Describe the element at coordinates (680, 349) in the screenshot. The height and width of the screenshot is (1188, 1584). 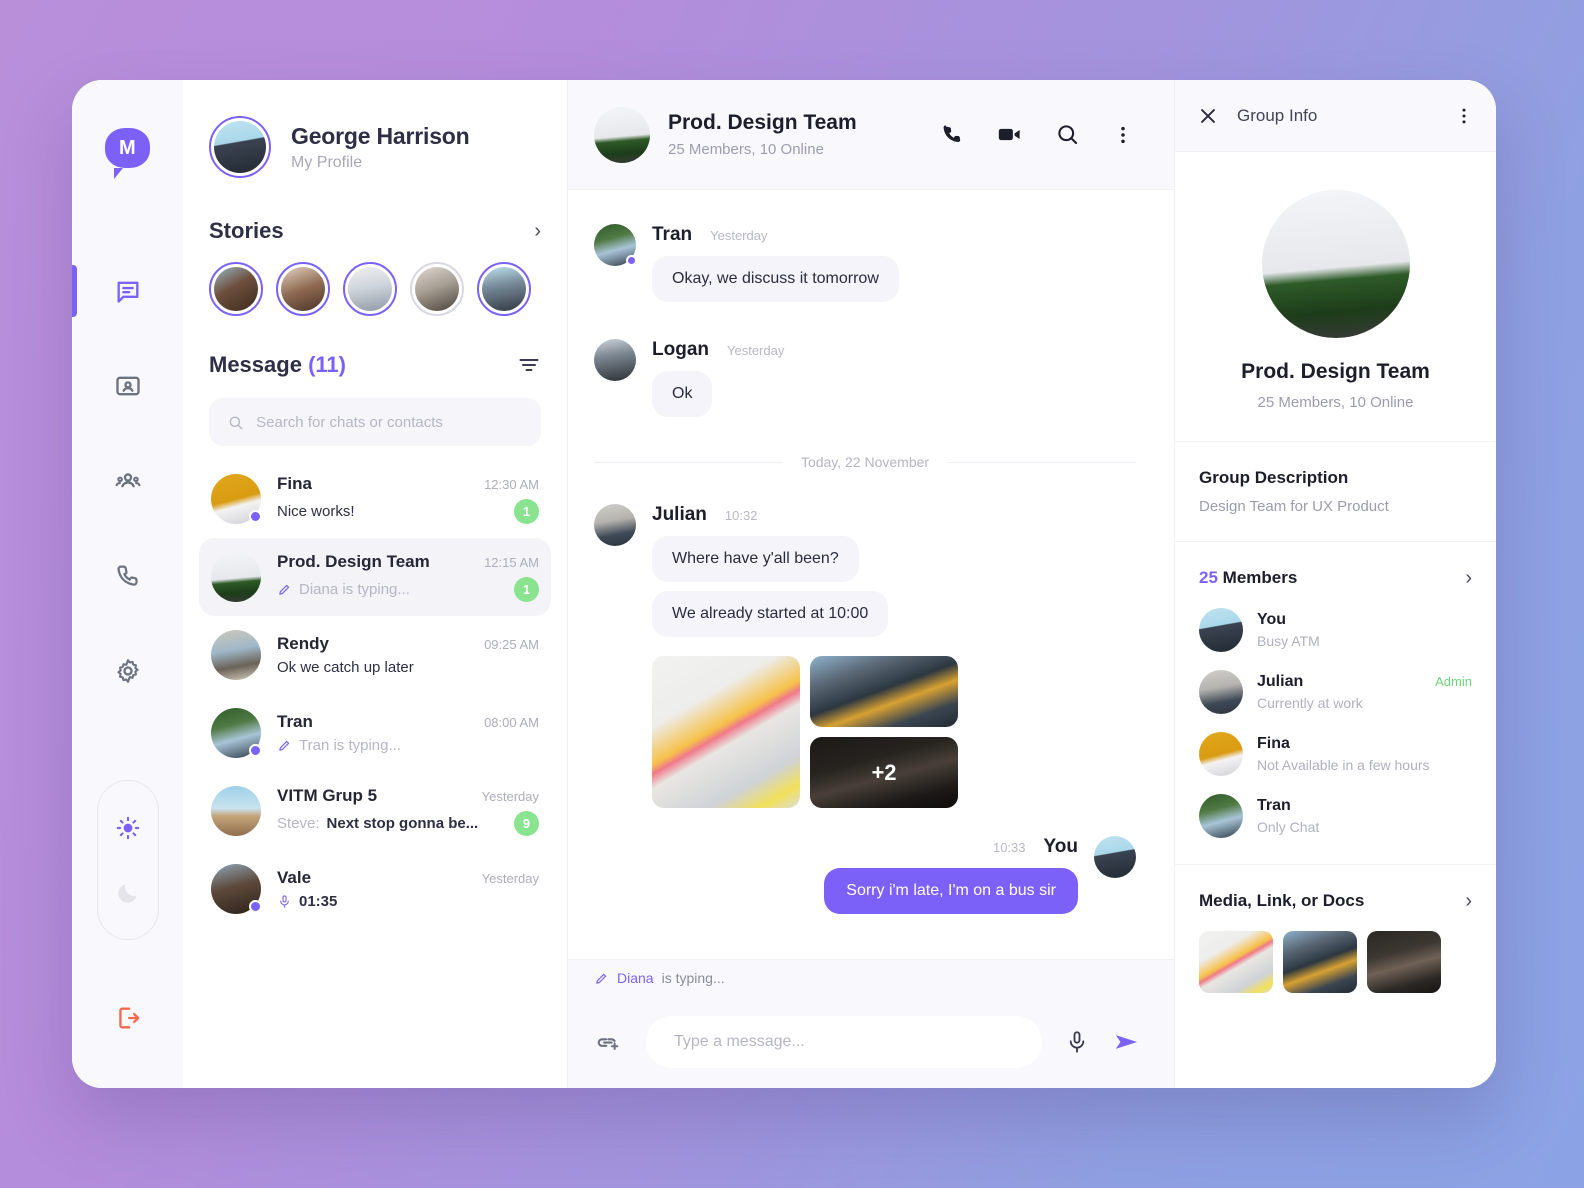
I see `message-sender: Logan` at that location.